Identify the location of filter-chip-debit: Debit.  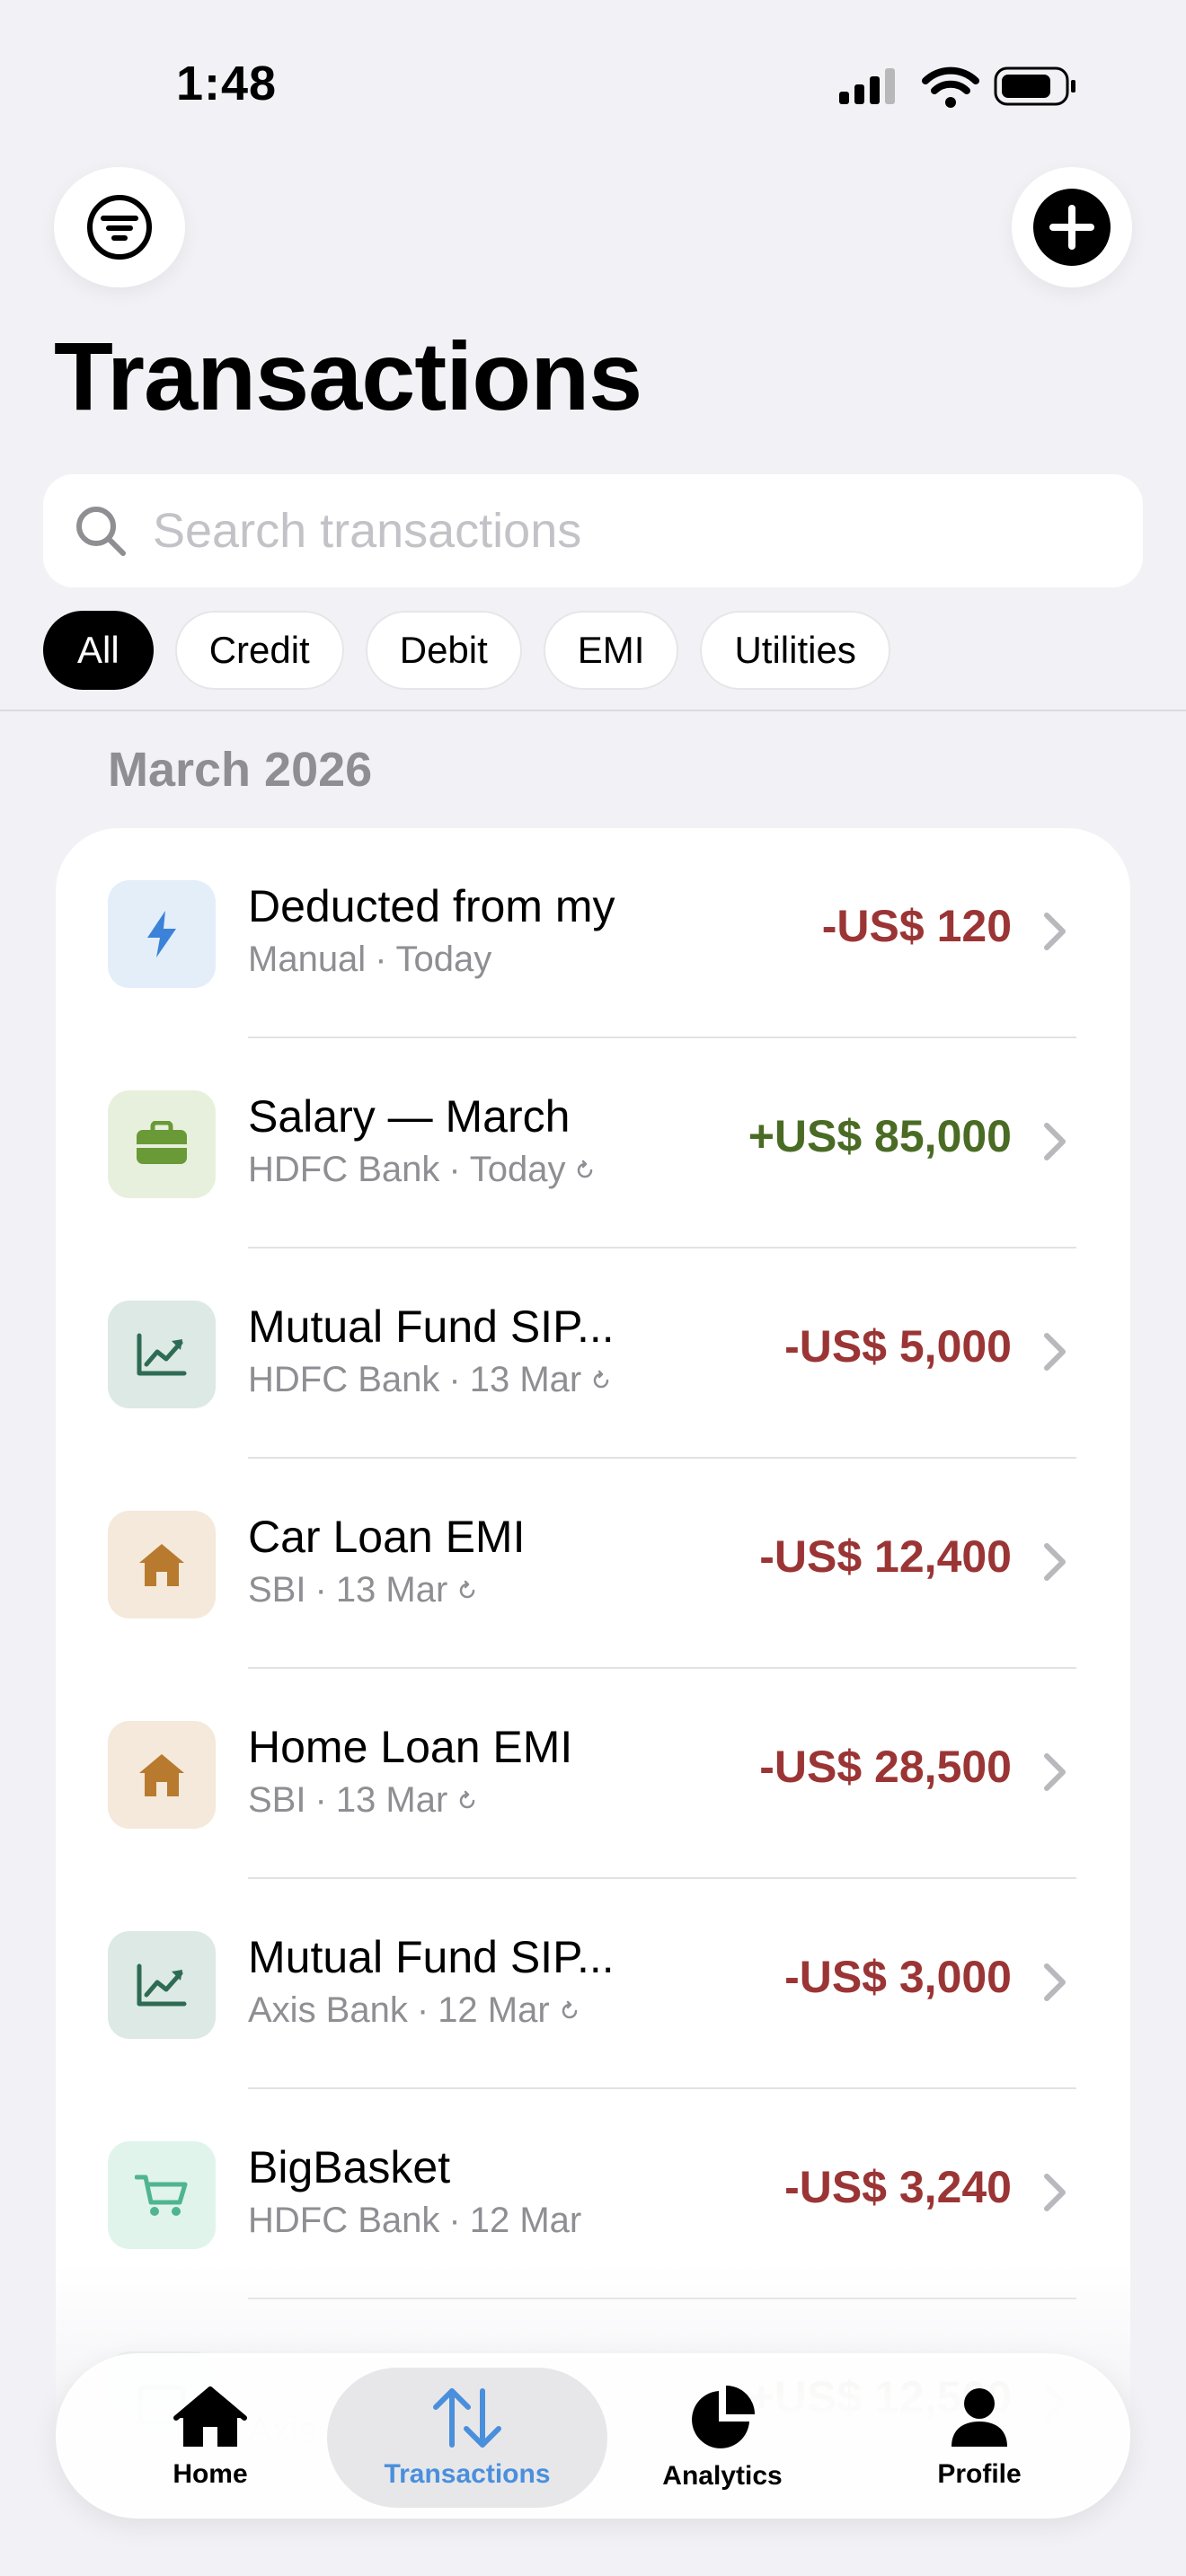
(443, 650).